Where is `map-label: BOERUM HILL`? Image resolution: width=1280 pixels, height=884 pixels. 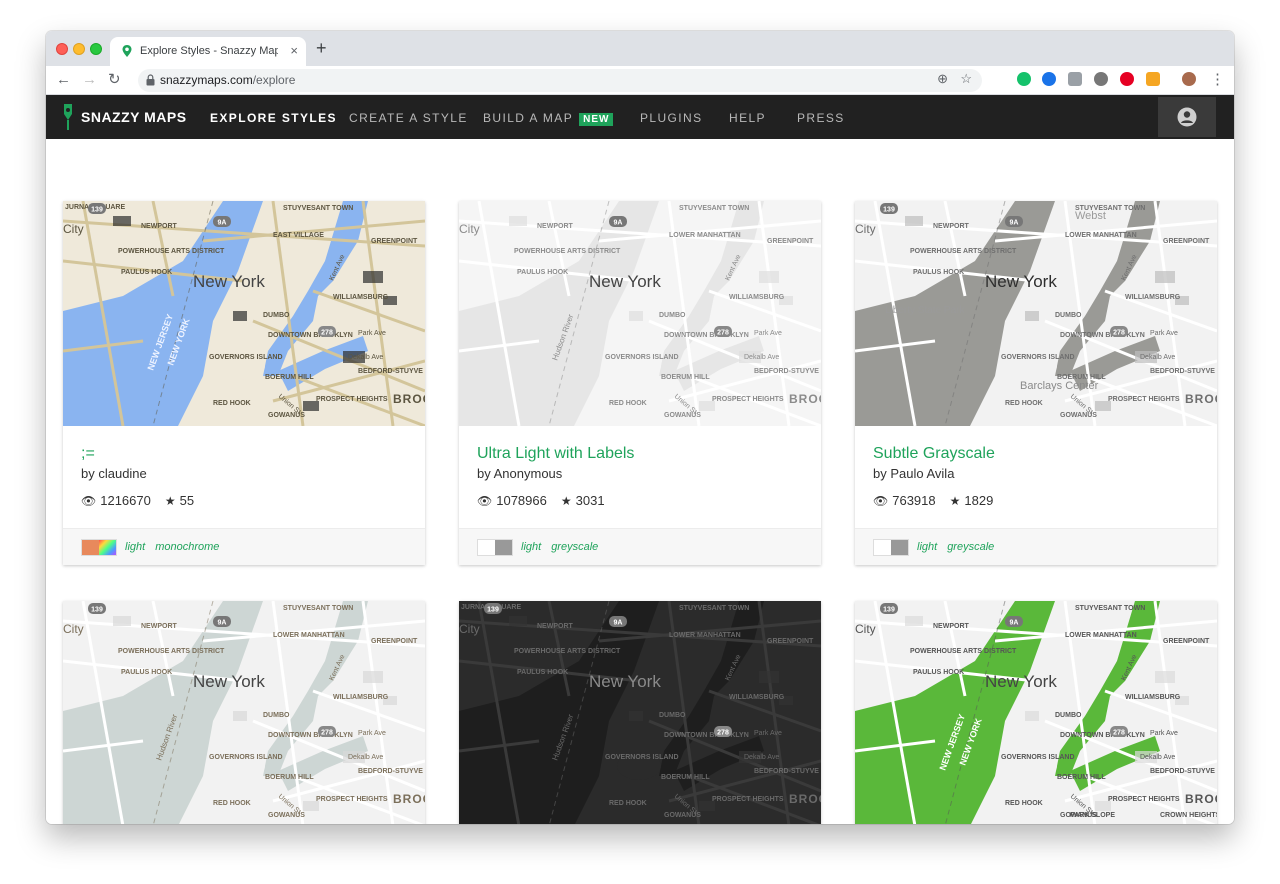 map-label: BOERUM HILL is located at coordinates (685, 777).